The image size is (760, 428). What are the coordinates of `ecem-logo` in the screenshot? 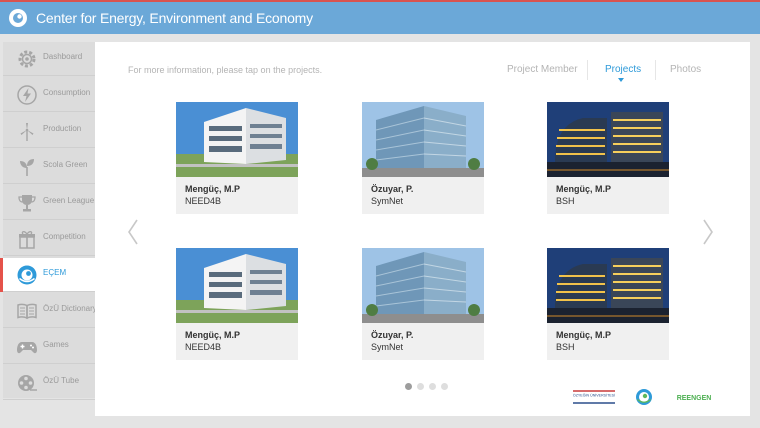 It's located at (644, 397).